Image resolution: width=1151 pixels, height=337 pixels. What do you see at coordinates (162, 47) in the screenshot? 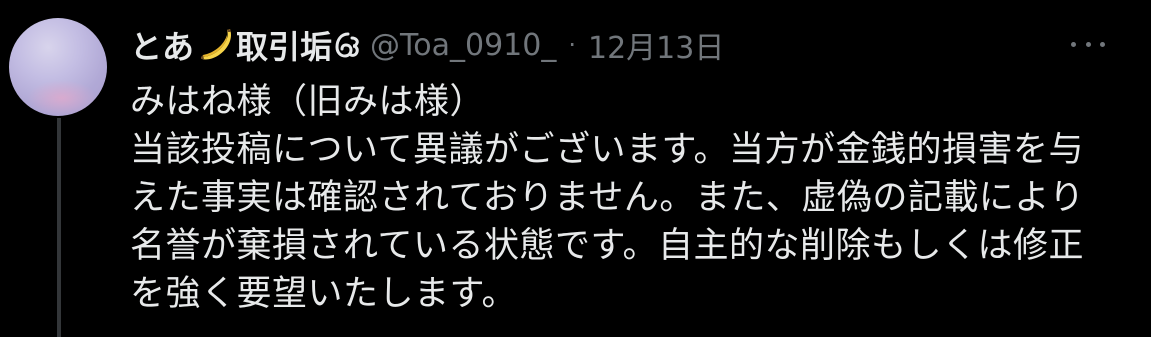
I see `display-name-text: とあ` at bounding box center [162, 47].